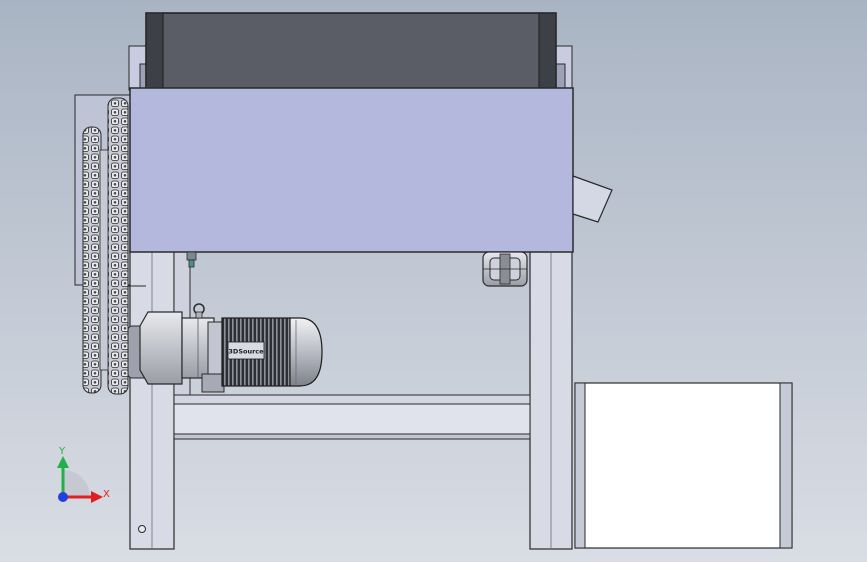  Describe the element at coordinates (551, 399) in the screenshot. I see `right-leg` at that location.